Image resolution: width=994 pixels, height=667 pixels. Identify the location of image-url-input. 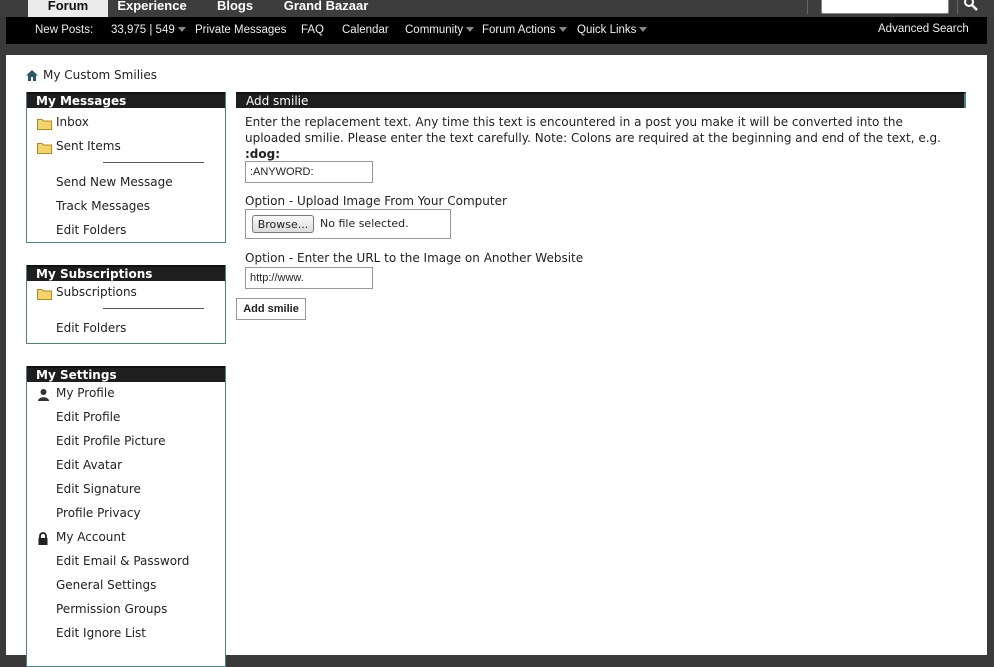
(309, 278).